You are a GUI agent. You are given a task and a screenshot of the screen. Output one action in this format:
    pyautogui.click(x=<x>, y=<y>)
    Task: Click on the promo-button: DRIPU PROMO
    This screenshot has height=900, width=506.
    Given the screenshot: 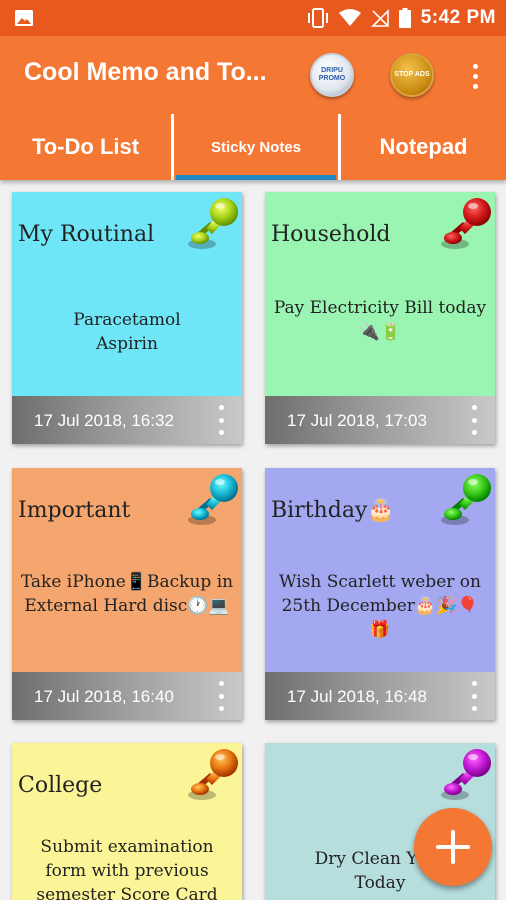 What is the action you would take?
    pyautogui.click(x=332, y=75)
    